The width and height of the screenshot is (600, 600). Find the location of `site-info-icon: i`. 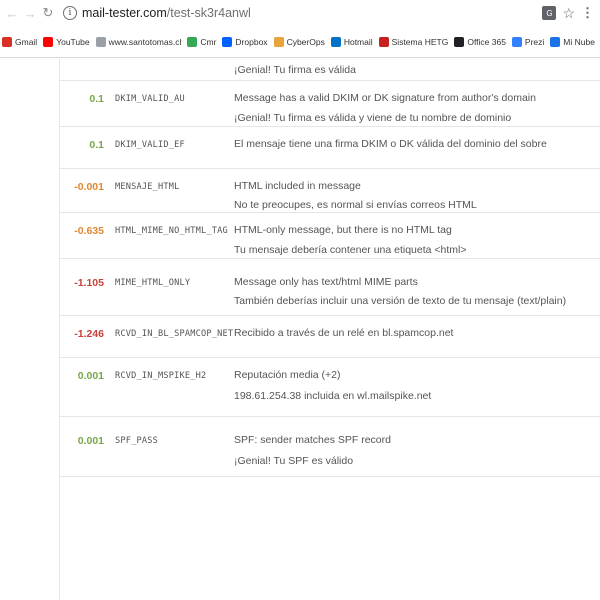

site-info-icon: i is located at coordinates (70, 13).